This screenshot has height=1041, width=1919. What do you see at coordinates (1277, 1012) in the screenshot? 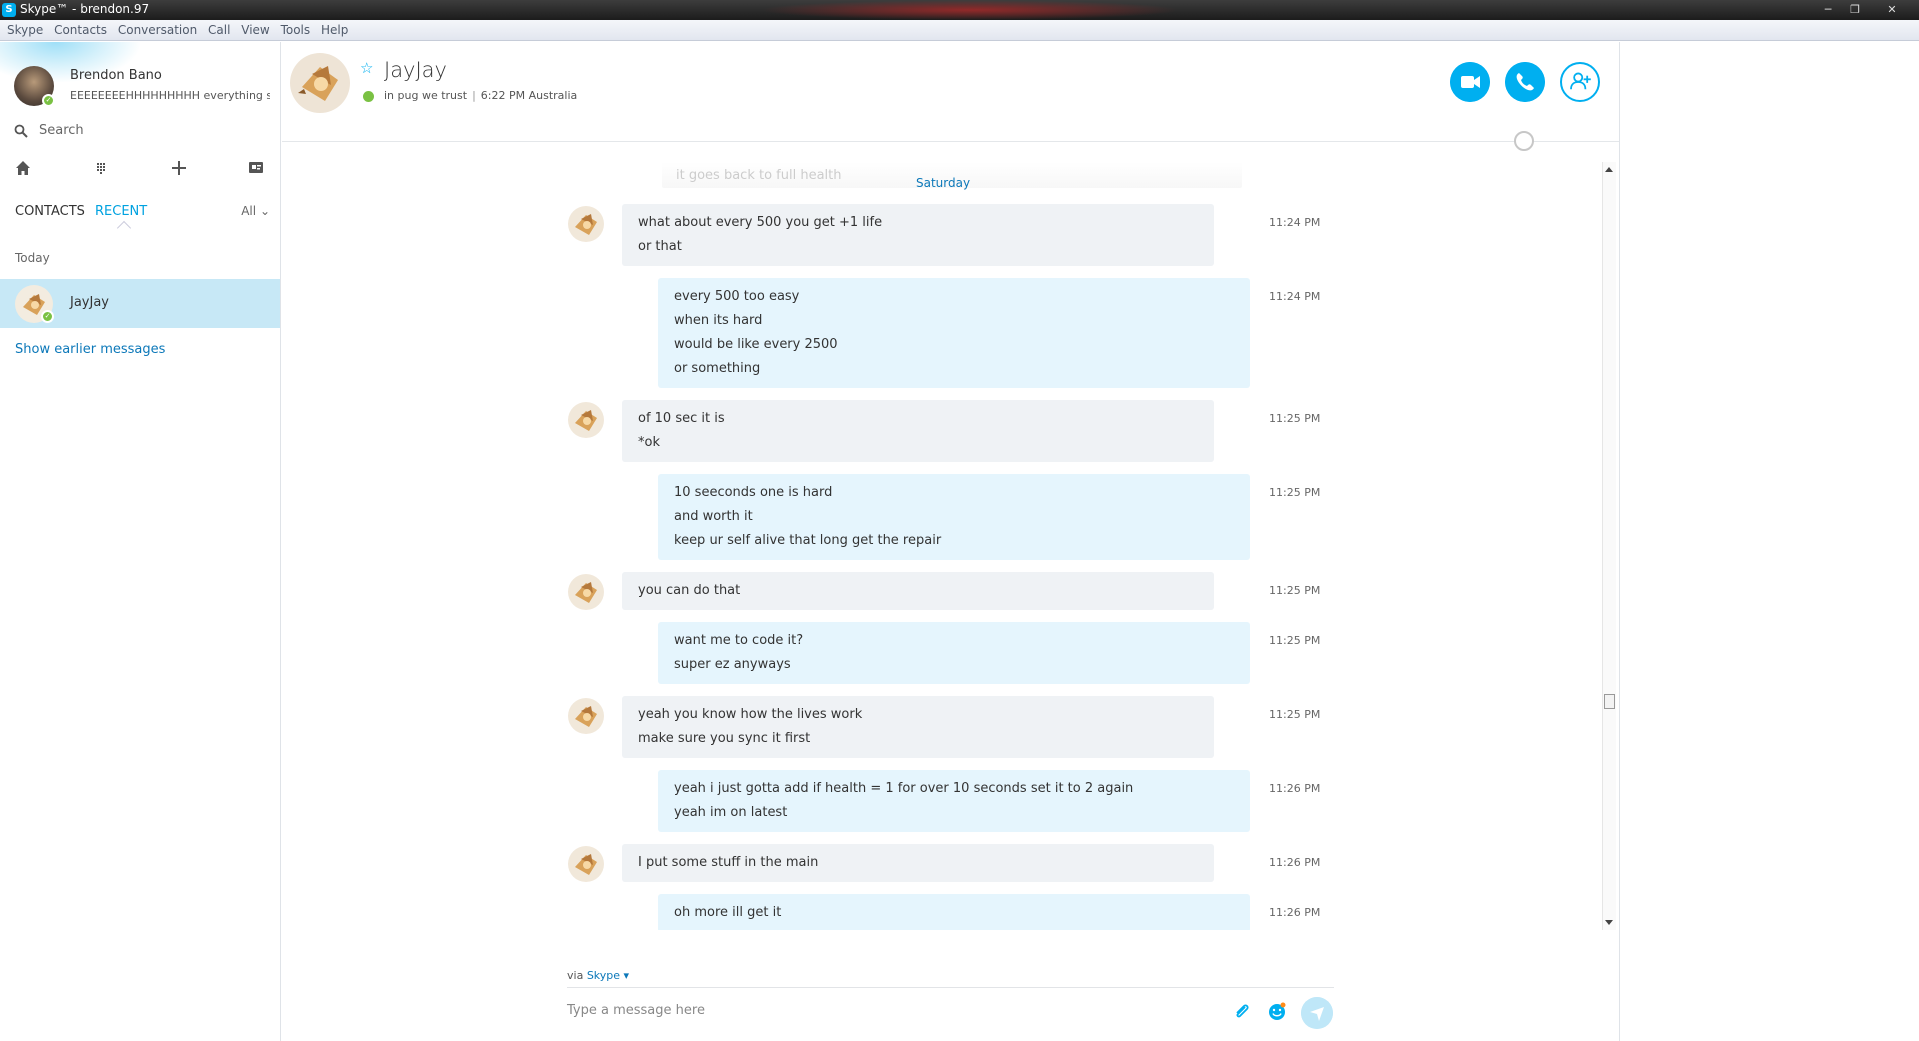
I see `emoticon-icon` at bounding box center [1277, 1012].